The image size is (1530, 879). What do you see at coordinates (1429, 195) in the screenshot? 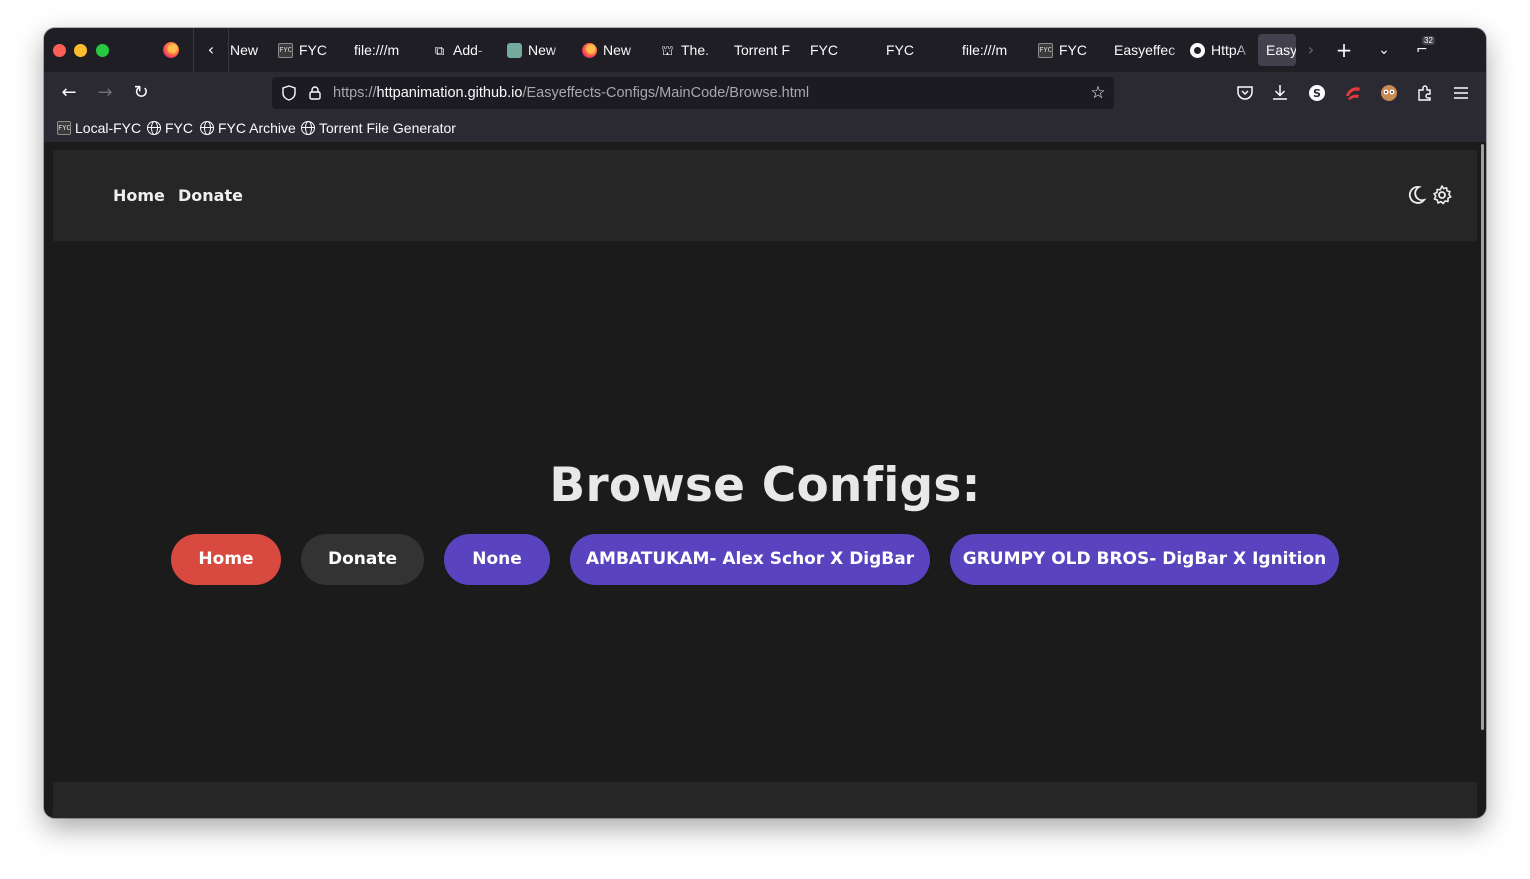
I see `header-actions` at bounding box center [1429, 195].